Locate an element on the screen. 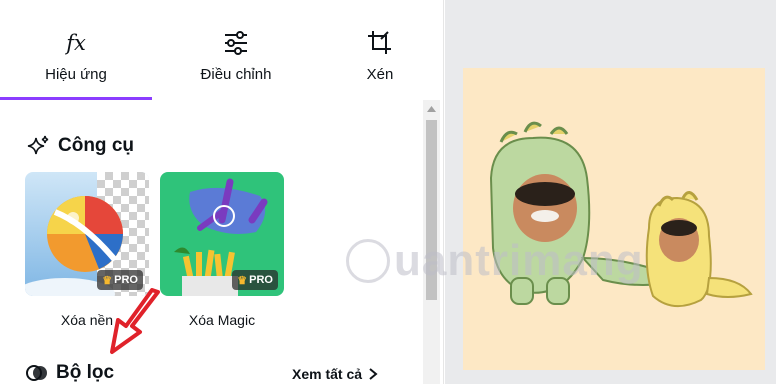  sparkles-icon is located at coordinates (38, 145).